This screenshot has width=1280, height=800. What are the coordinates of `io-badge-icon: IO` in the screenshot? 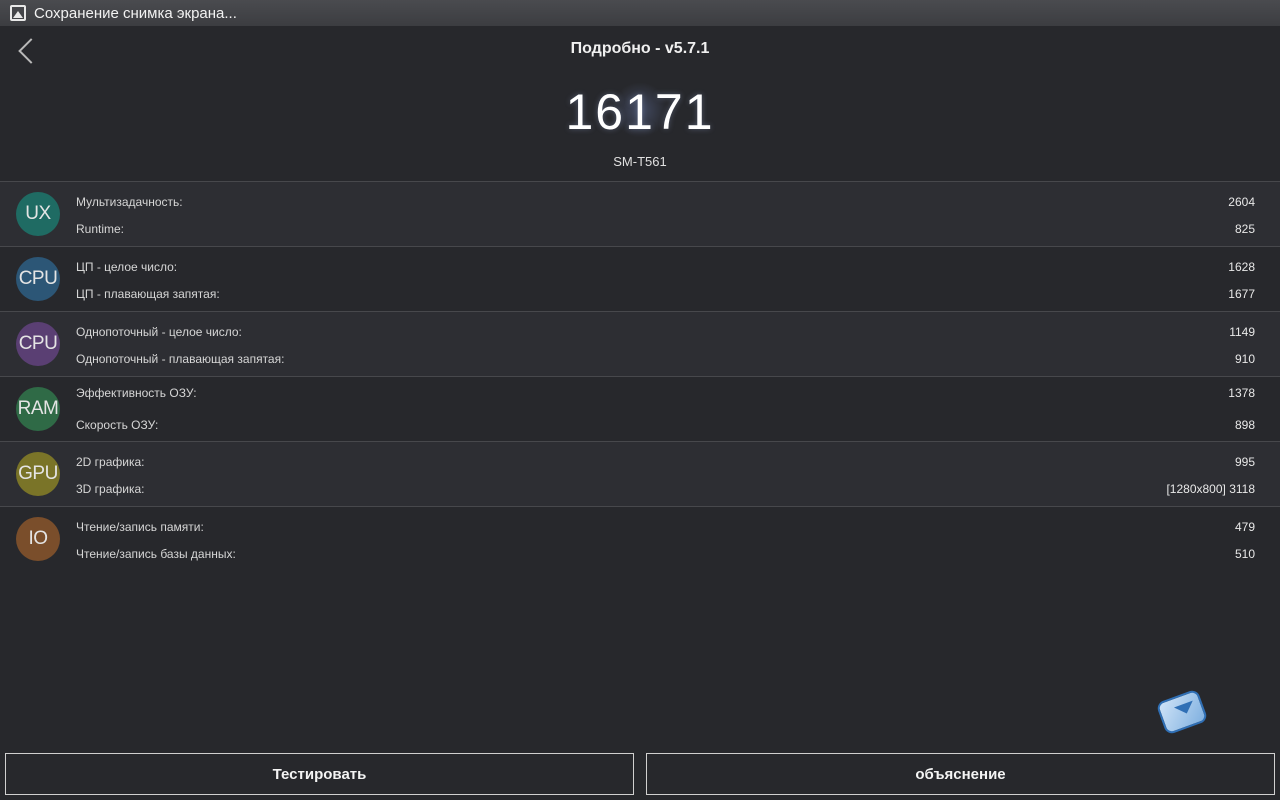 It's located at (38, 539).